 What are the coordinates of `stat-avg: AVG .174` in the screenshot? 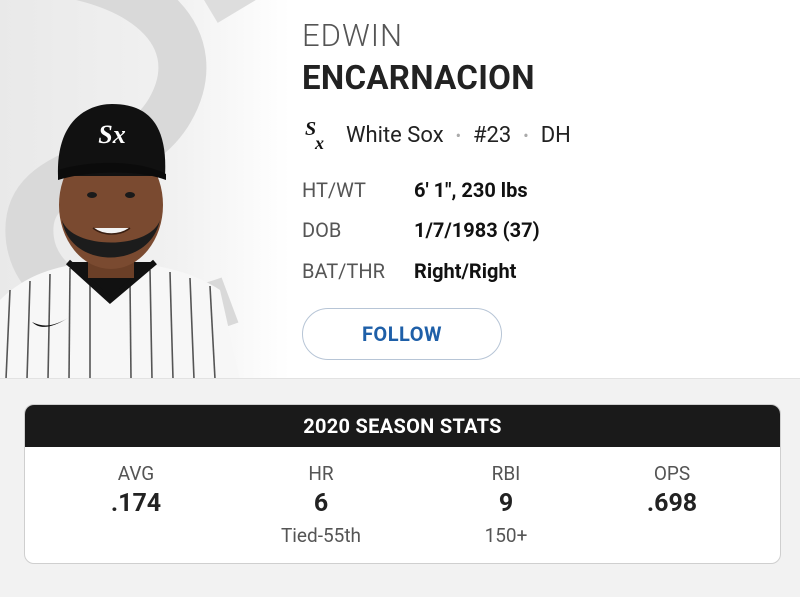 It's located at (136, 506).